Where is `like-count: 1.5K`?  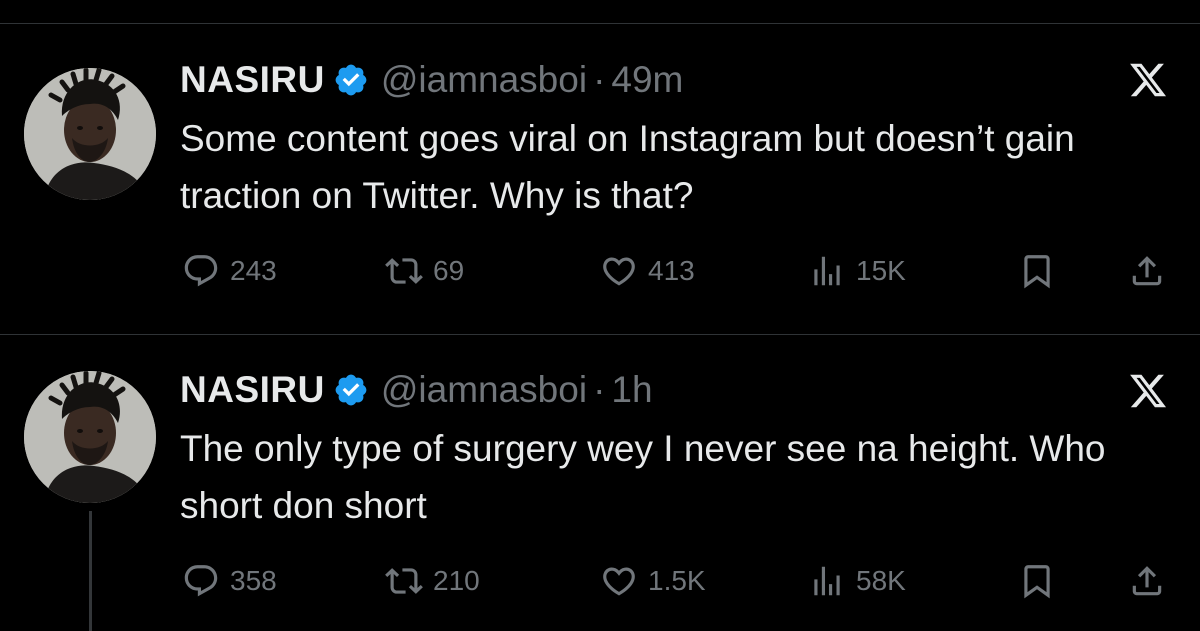
like-count: 1.5K is located at coordinates (677, 580).